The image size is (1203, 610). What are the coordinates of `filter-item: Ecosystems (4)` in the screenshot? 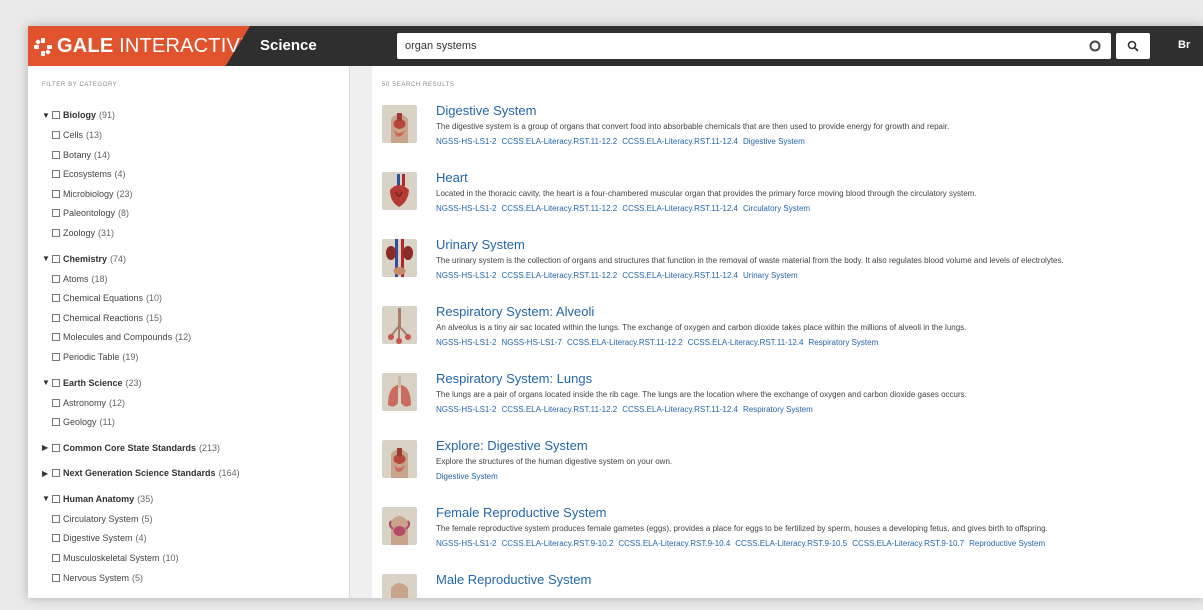 It's located at (89, 174).